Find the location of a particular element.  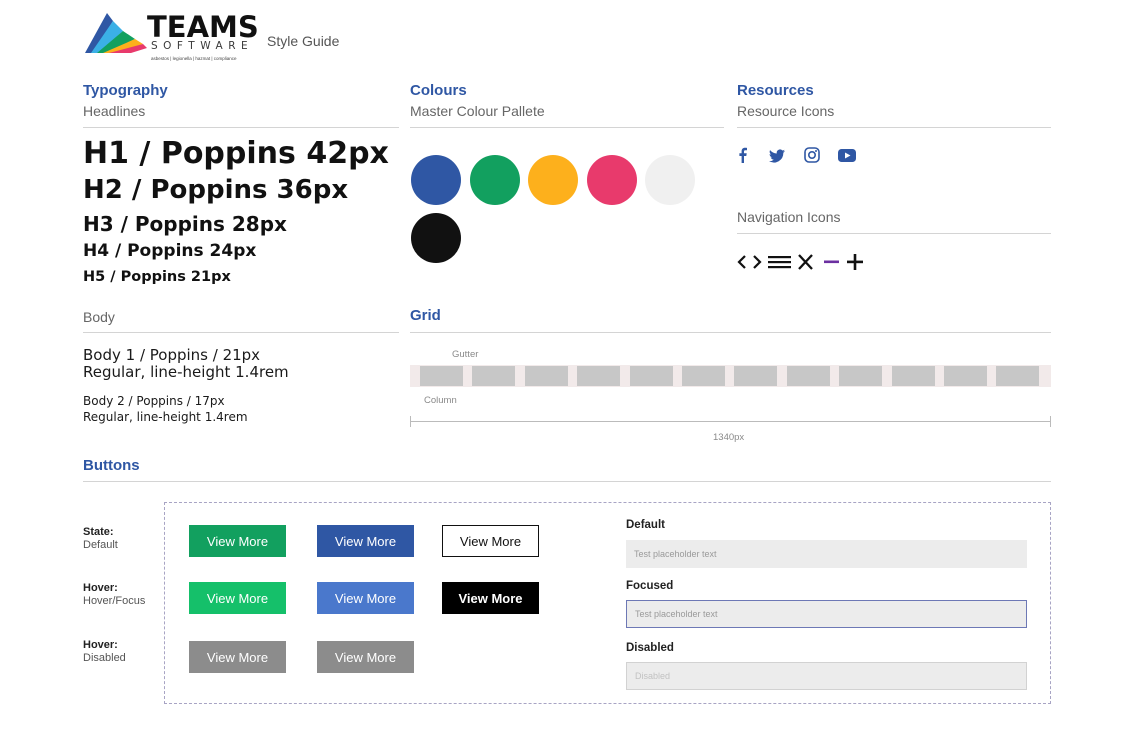

width-measure-tick-right is located at coordinates (1050, 421).